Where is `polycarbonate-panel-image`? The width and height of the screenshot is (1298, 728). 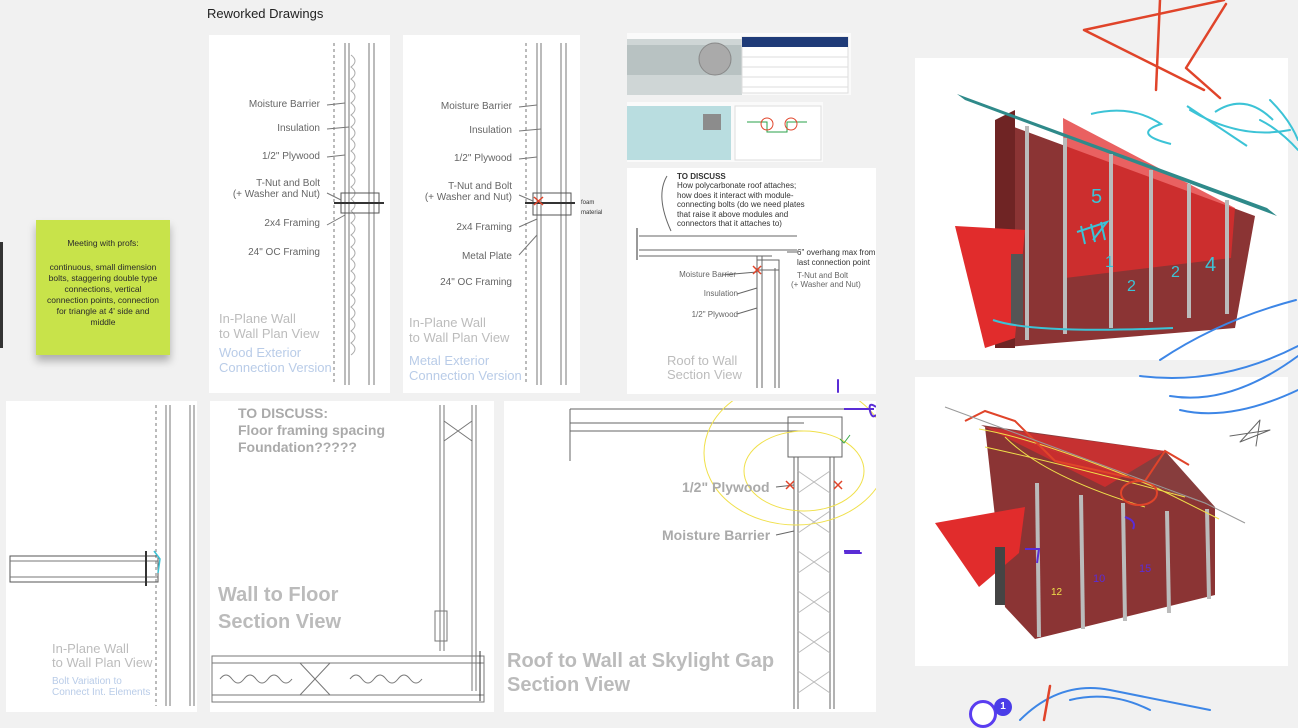 polycarbonate-panel-image is located at coordinates (738, 65).